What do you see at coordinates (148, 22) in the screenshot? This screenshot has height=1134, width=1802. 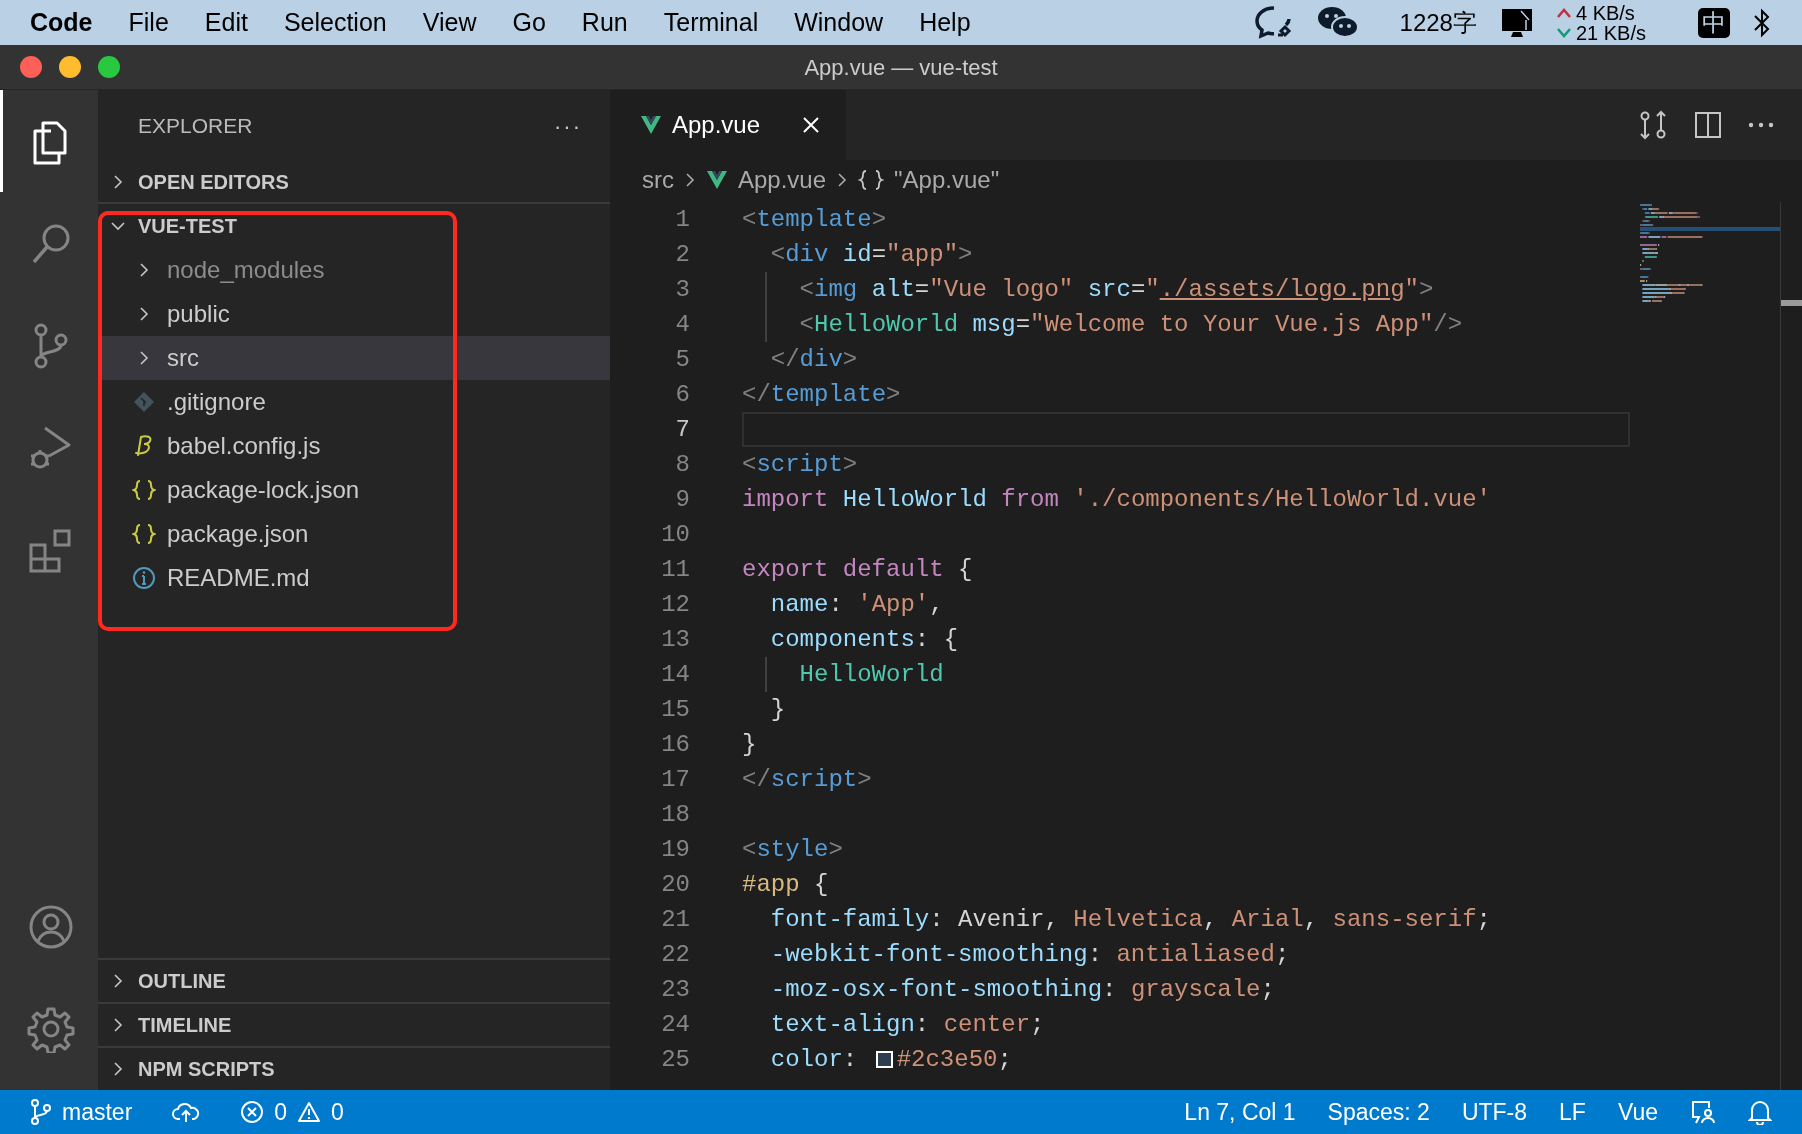 I see `menu-item: File` at bounding box center [148, 22].